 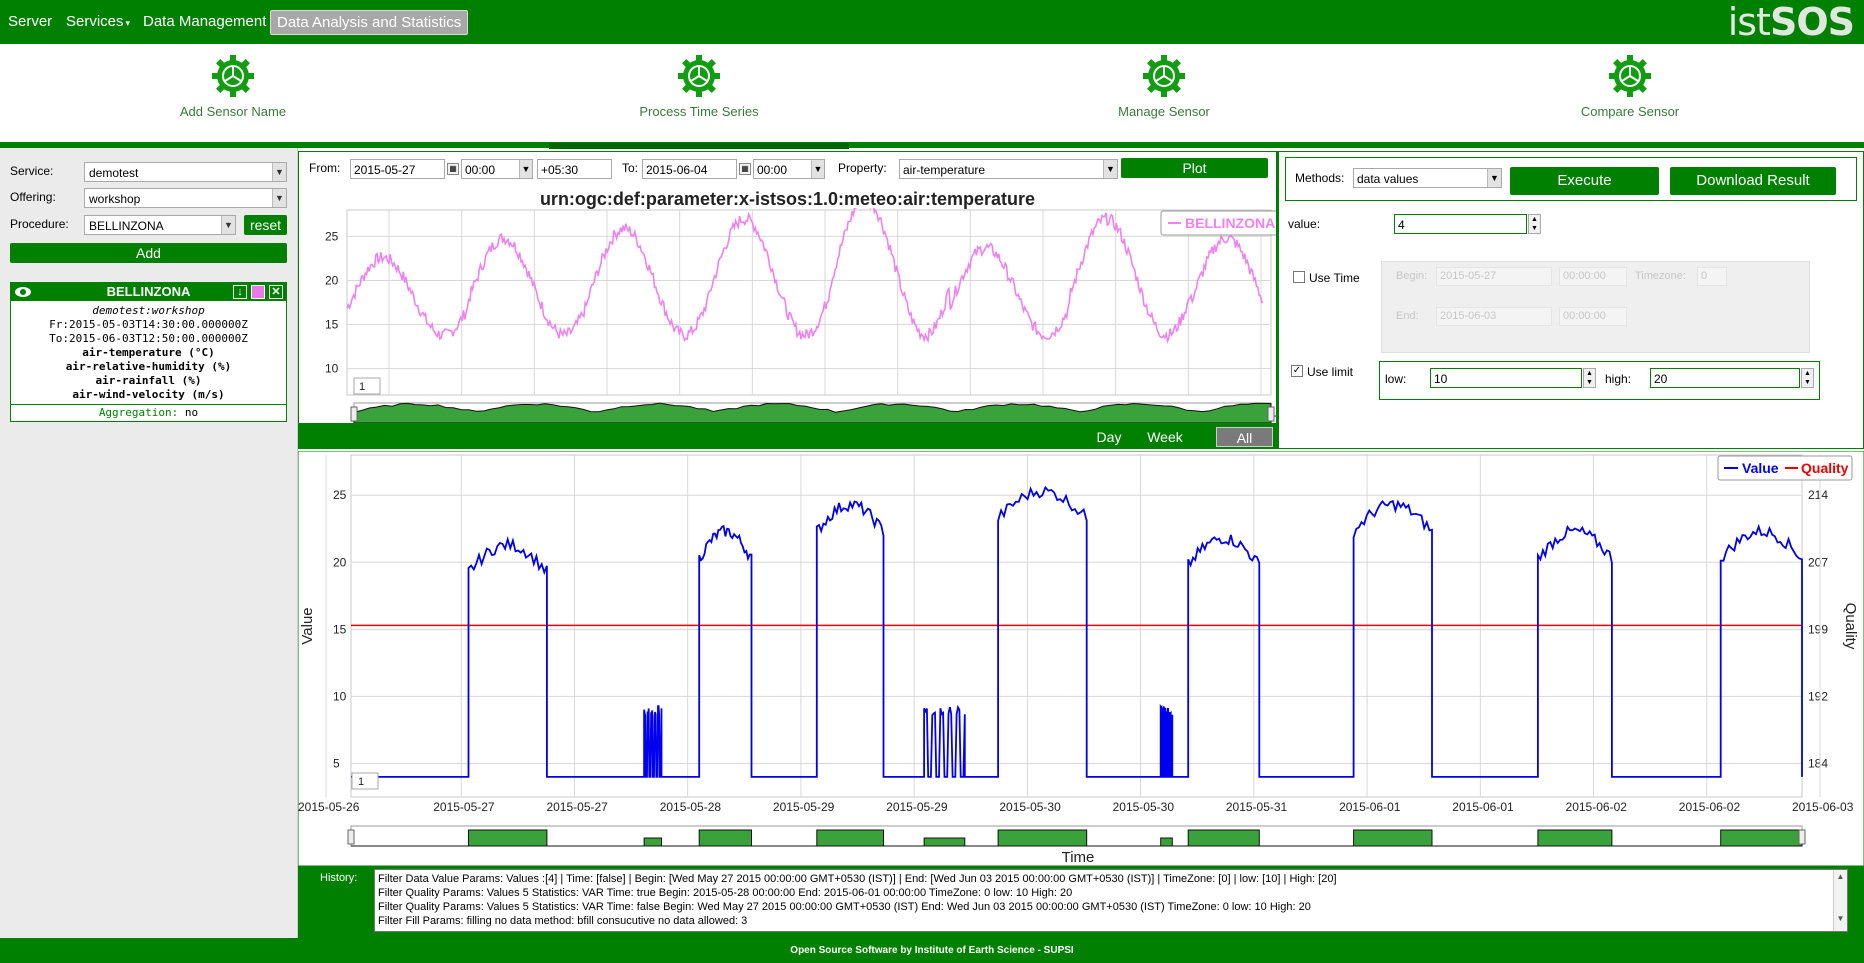 What do you see at coordinates (98, 21) in the screenshot?
I see `nav-services: Services ▾` at bounding box center [98, 21].